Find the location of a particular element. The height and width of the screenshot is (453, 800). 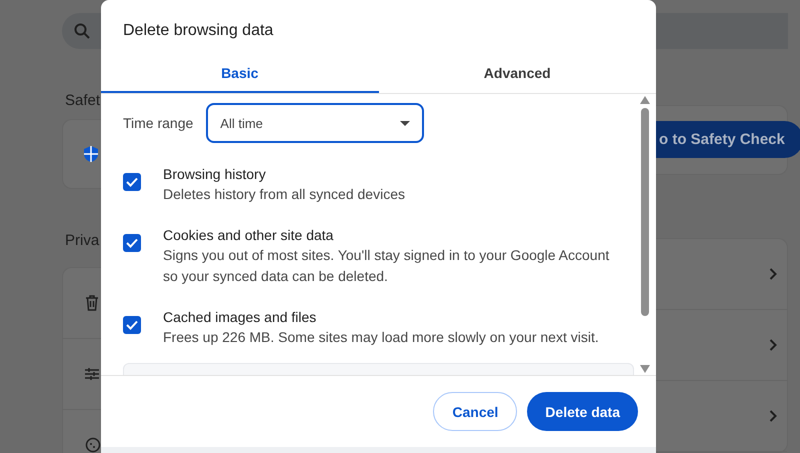

cancel-button: Cancel is located at coordinates (475, 411).